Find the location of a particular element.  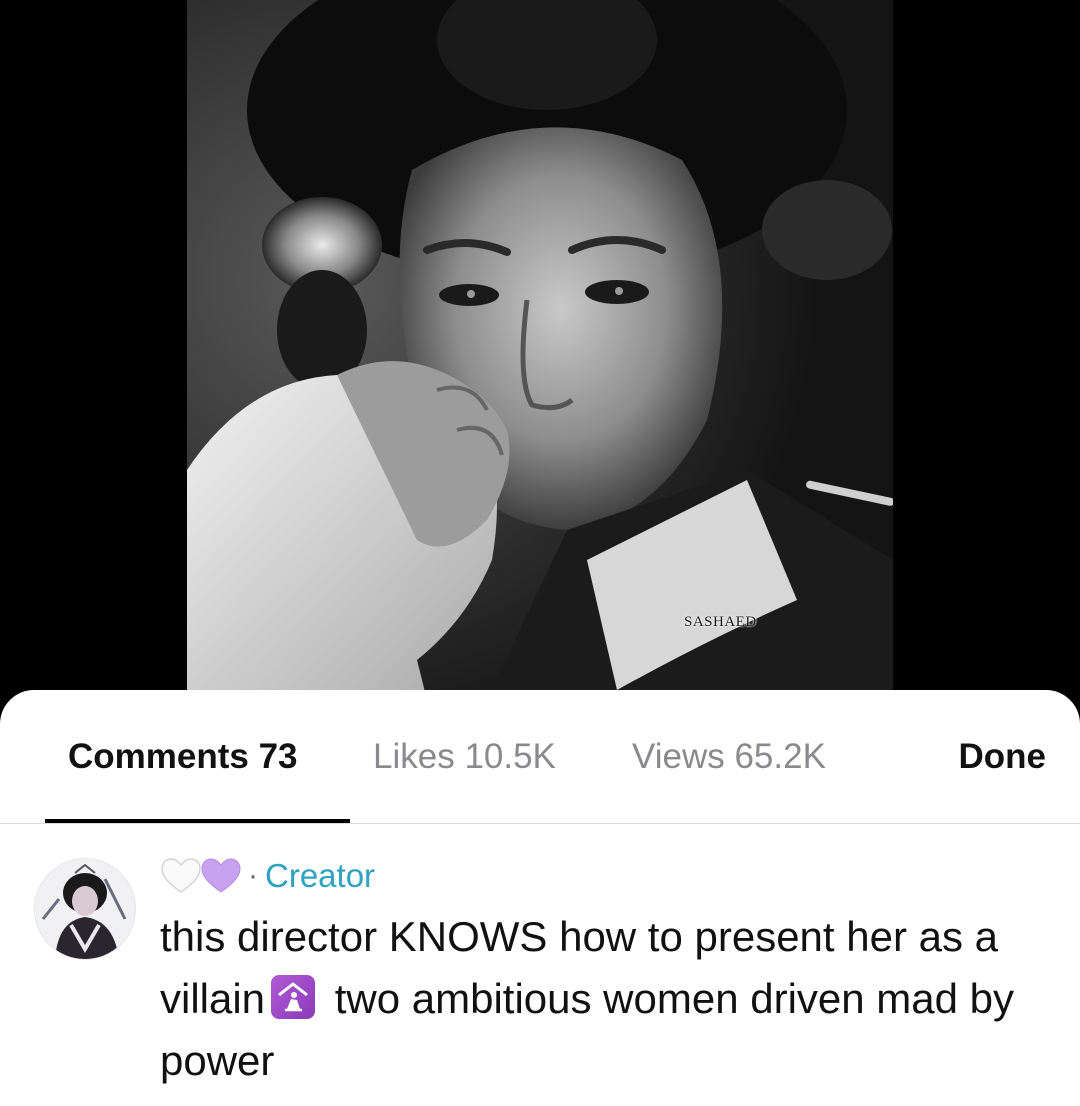

engagement-tabs: Comments 73 Likes 10.5K Views 65.2K Done is located at coordinates (540, 757).